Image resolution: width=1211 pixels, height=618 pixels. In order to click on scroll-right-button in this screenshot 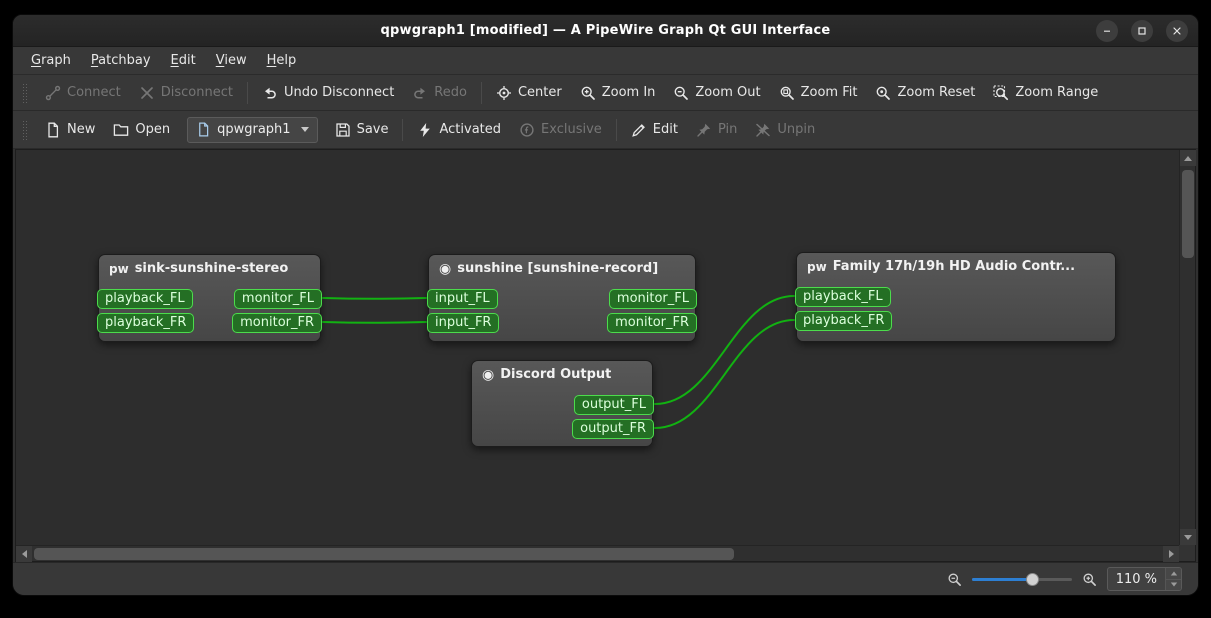, I will do `click(1171, 554)`.